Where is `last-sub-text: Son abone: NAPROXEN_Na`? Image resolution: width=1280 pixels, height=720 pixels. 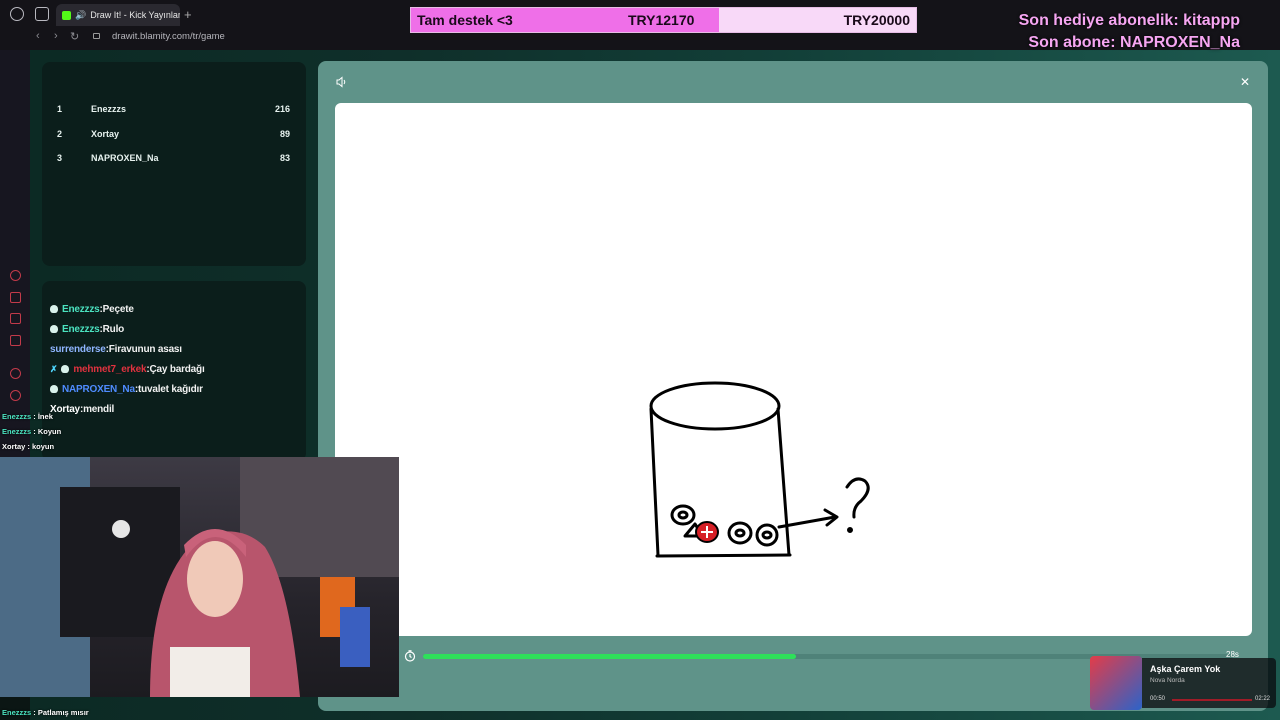 last-sub-text: Son abone: NAPROXEN_Na is located at coordinates (1134, 42).